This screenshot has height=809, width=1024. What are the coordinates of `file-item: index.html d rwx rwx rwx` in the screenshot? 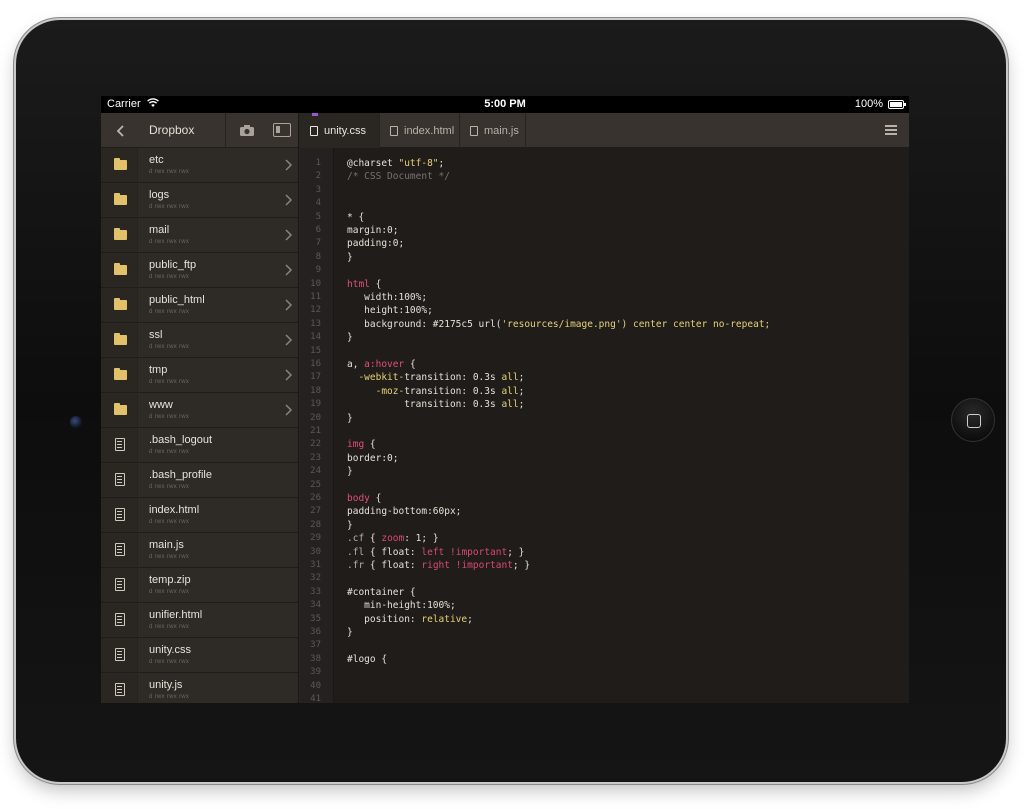 It's located at (199, 515).